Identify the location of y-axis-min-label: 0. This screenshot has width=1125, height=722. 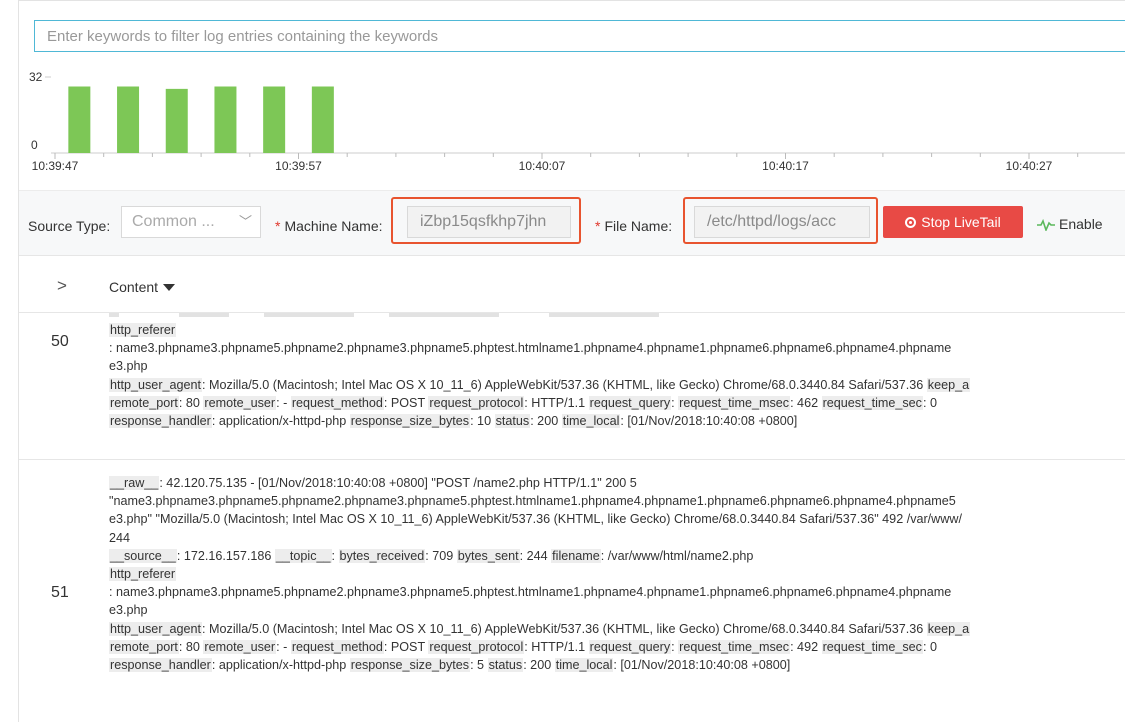
(34, 145).